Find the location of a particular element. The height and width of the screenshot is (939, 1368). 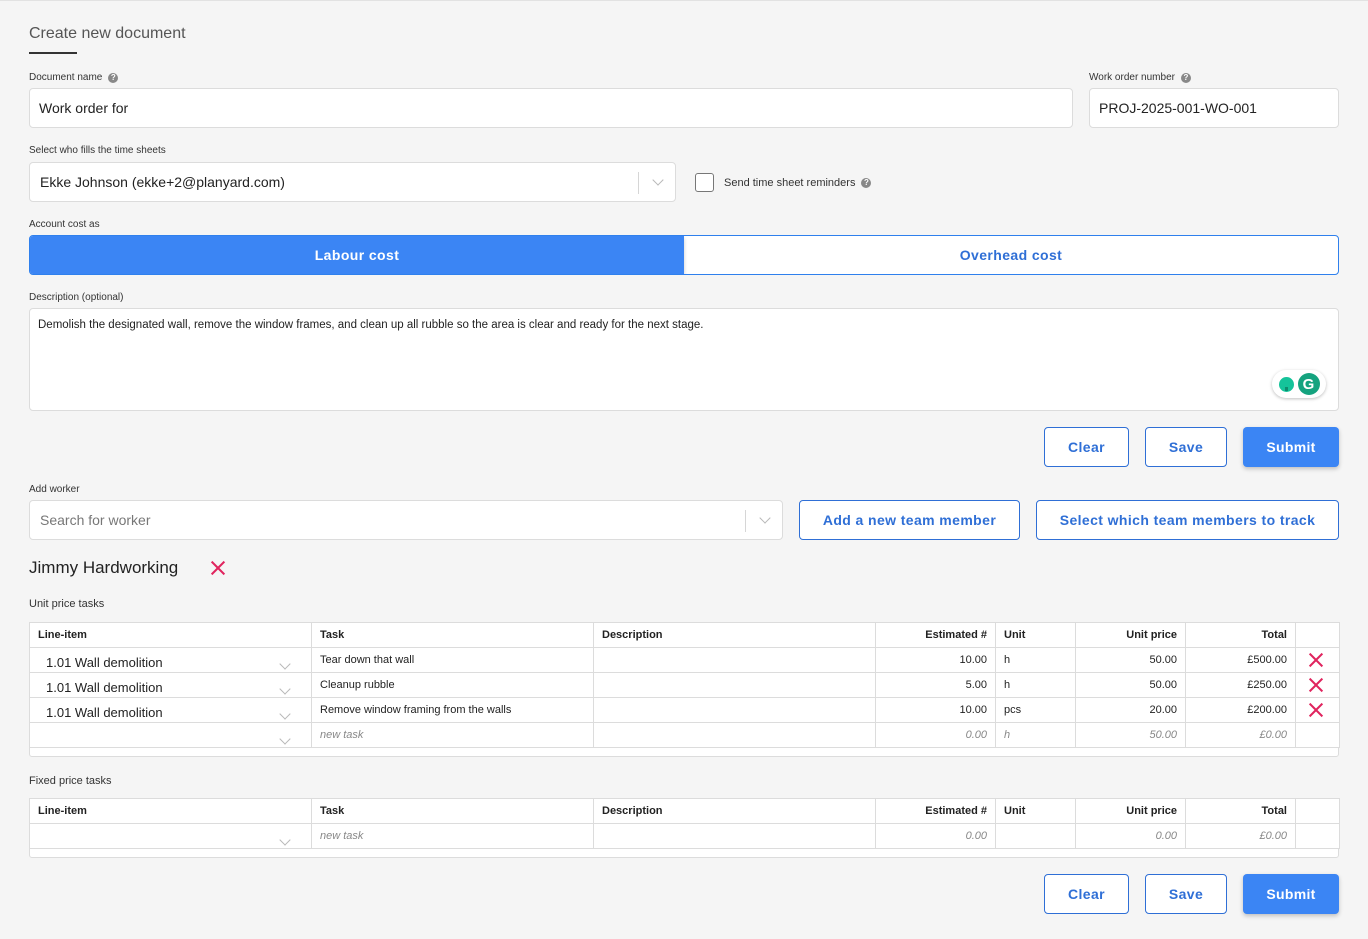

document-name-input: Work order for is located at coordinates (551, 108).